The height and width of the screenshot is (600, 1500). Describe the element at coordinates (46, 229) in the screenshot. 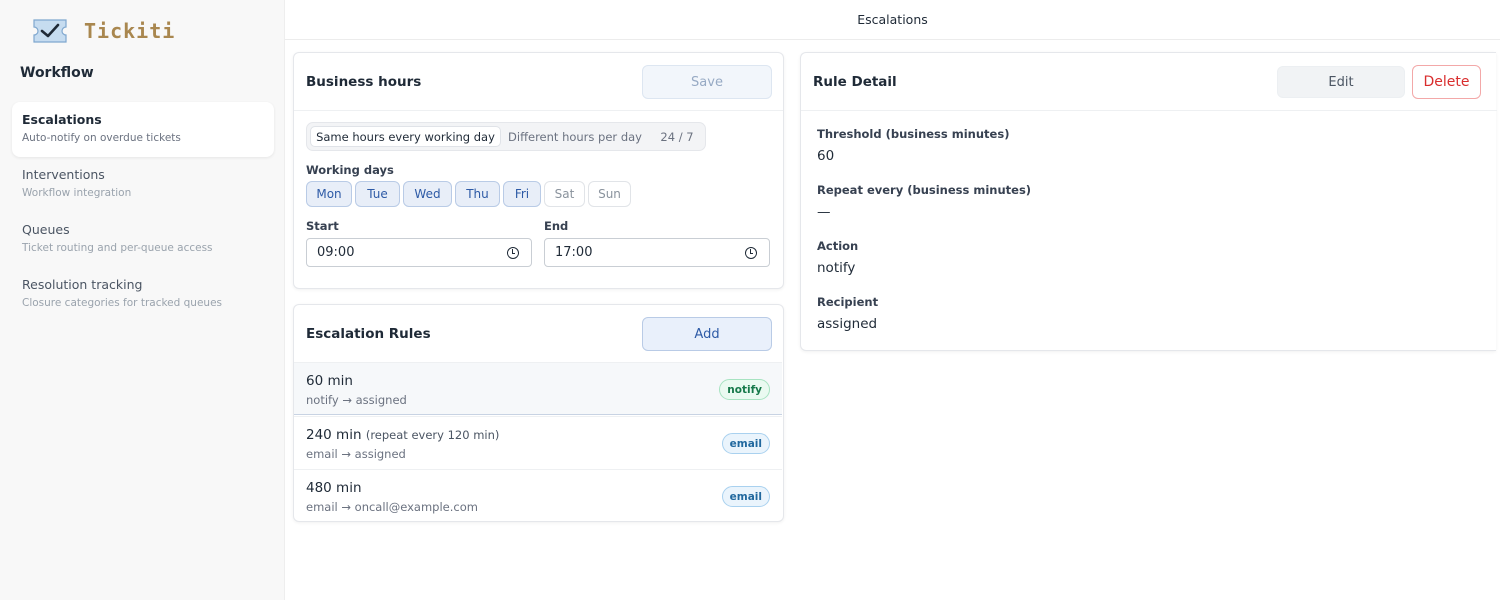

I see `sidebar-item-title: Queues` at that location.